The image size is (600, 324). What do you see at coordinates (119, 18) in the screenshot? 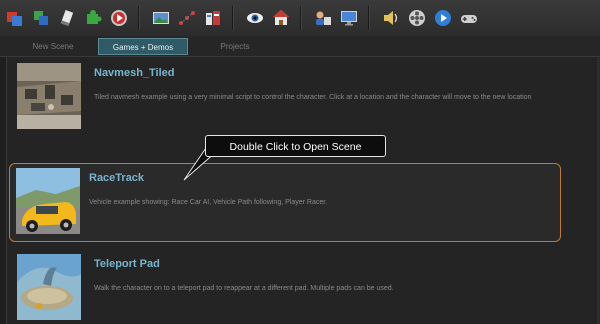
I see `record-icon` at bounding box center [119, 18].